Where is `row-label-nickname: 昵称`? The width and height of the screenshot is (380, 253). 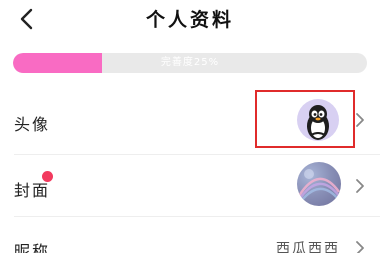 row-label-nickname: 昵称 is located at coordinates (32, 247).